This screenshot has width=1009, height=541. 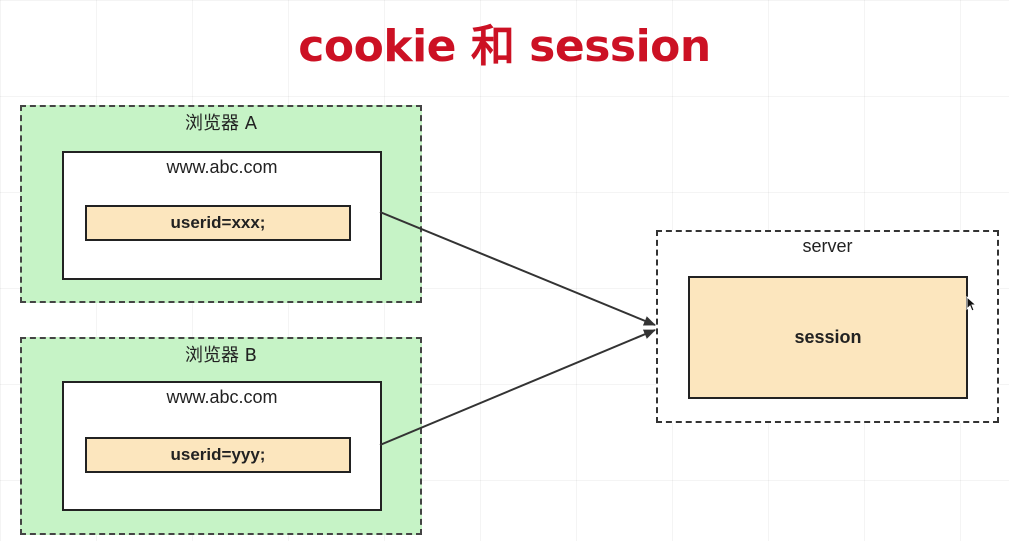 What do you see at coordinates (517, 387) in the screenshot?
I see `arrow-browser-b-to-server` at bounding box center [517, 387].